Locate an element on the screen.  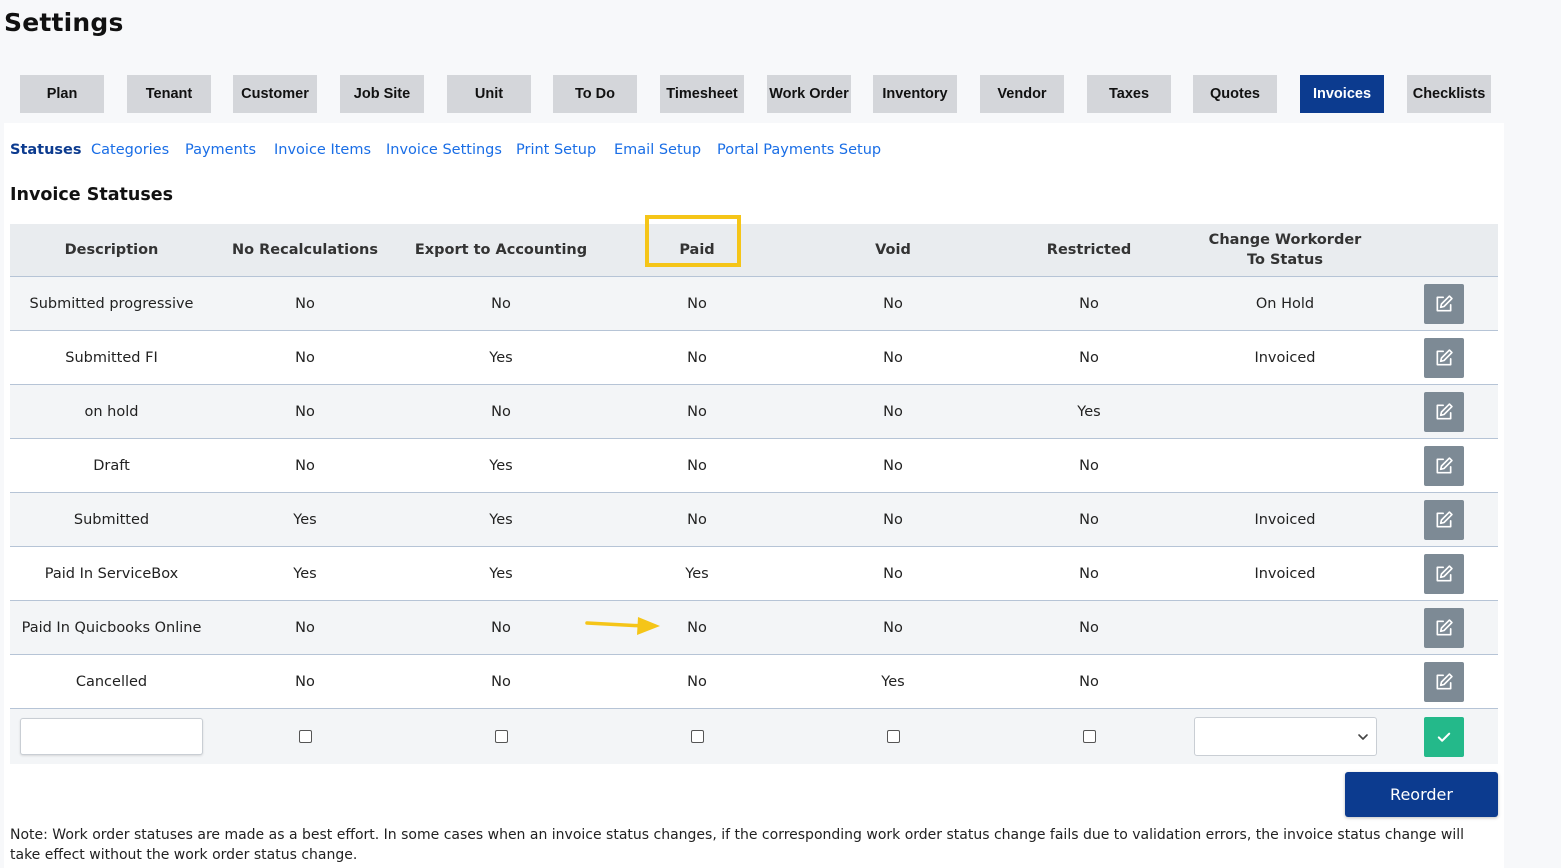
header-void: Void is located at coordinates (893, 250).